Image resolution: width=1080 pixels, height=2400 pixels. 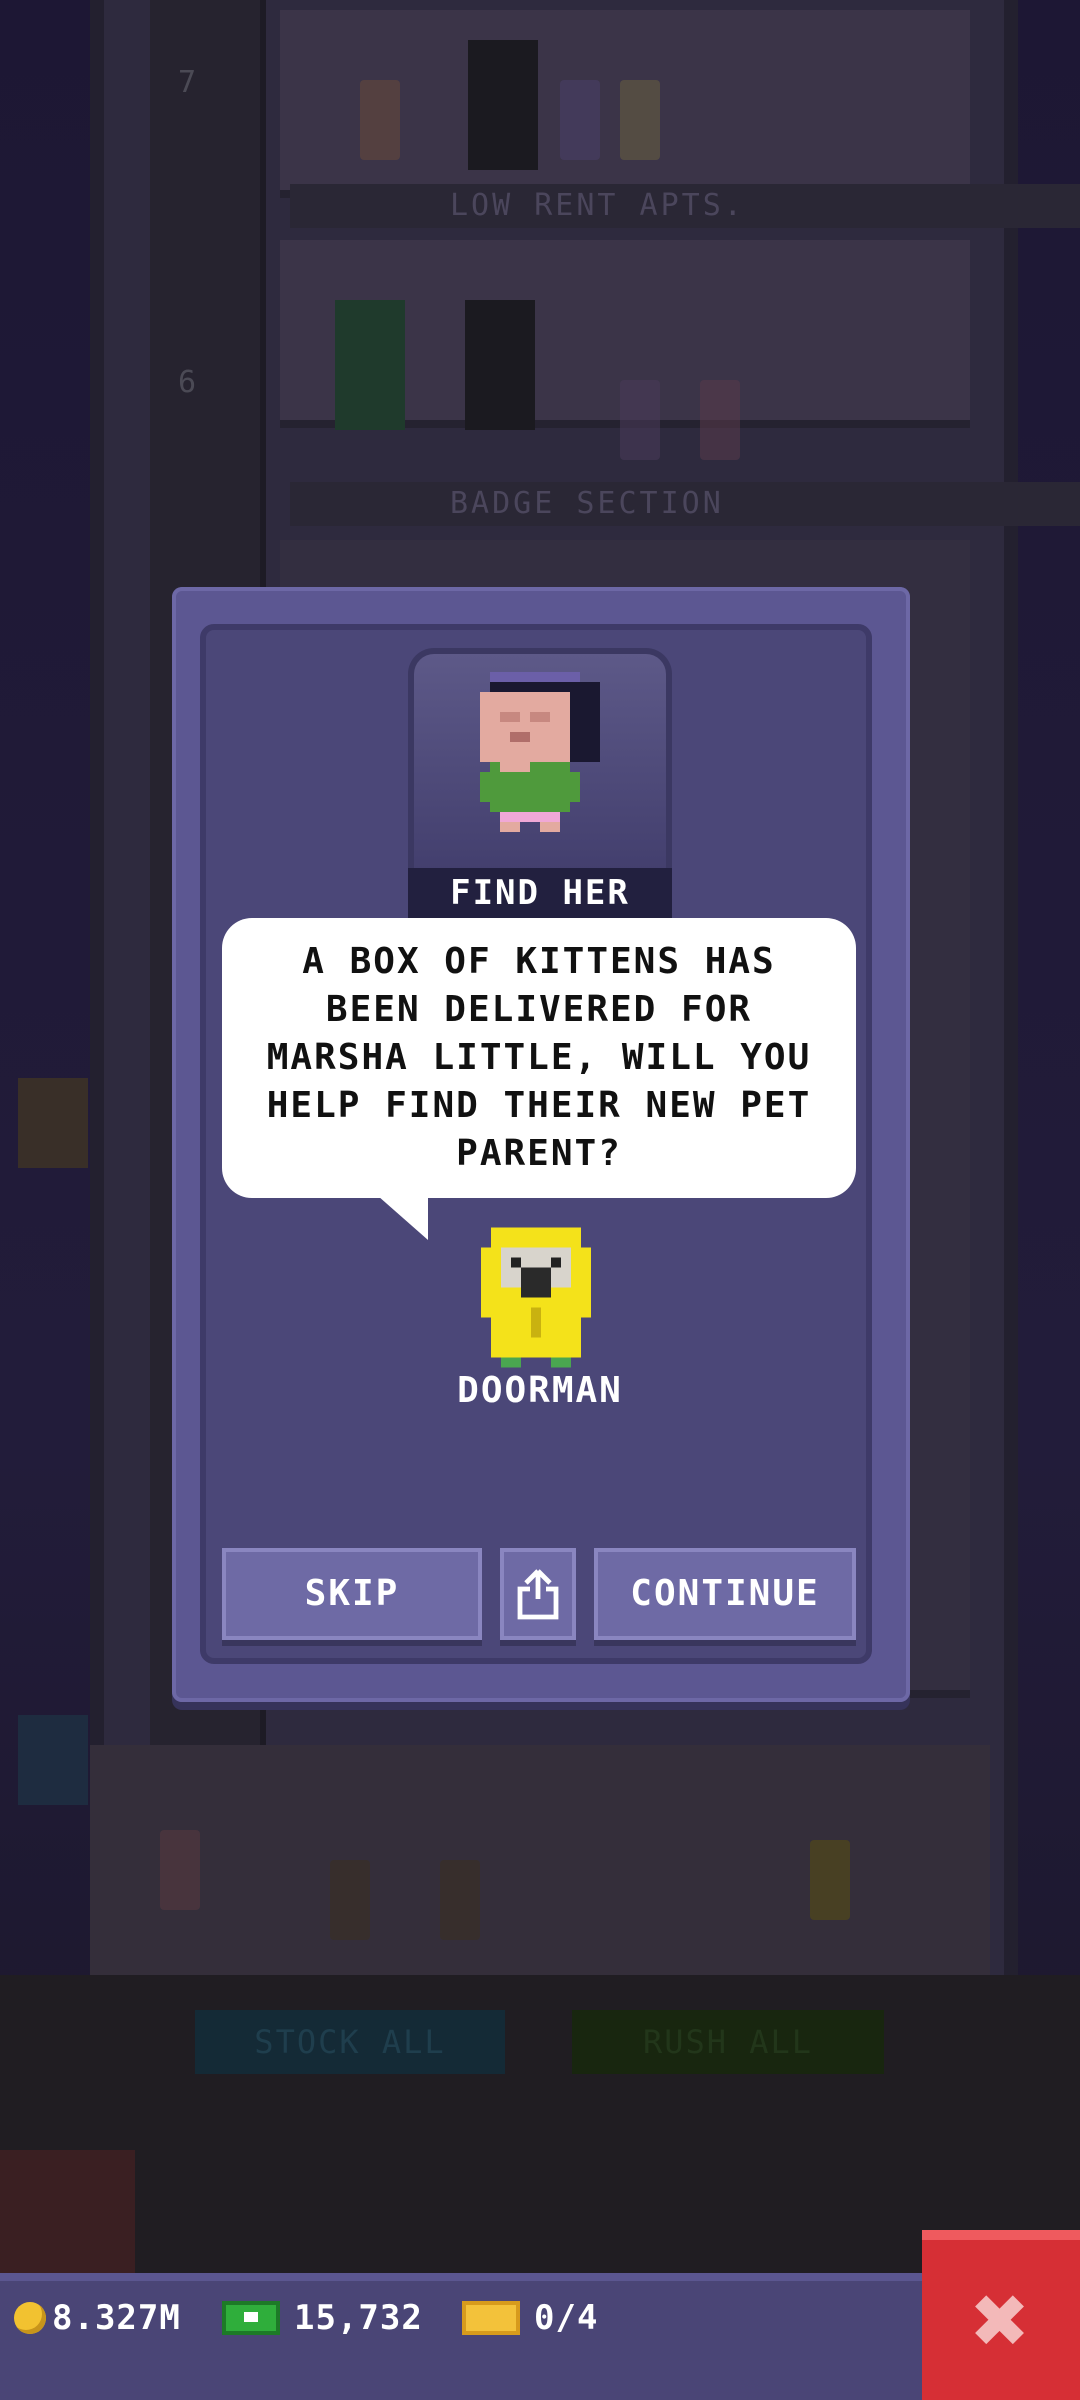 What do you see at coordinates (251, 2318) in the screenshot?
I see `bux-icon` at bounding box center [251, 2318].